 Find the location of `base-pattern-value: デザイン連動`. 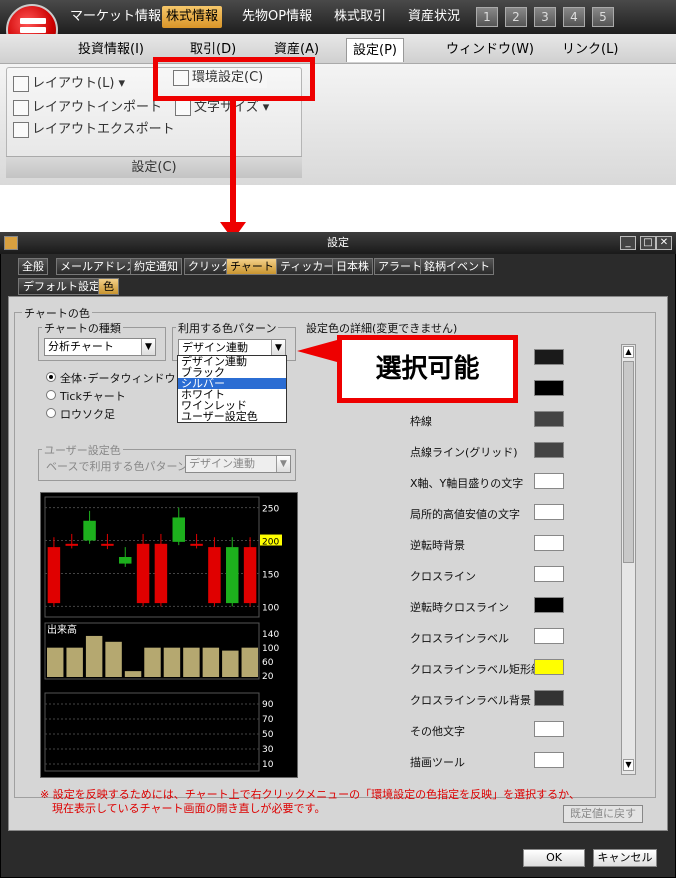

base-pattern-value: デザイン連動 is located at coordinates (222, 463).